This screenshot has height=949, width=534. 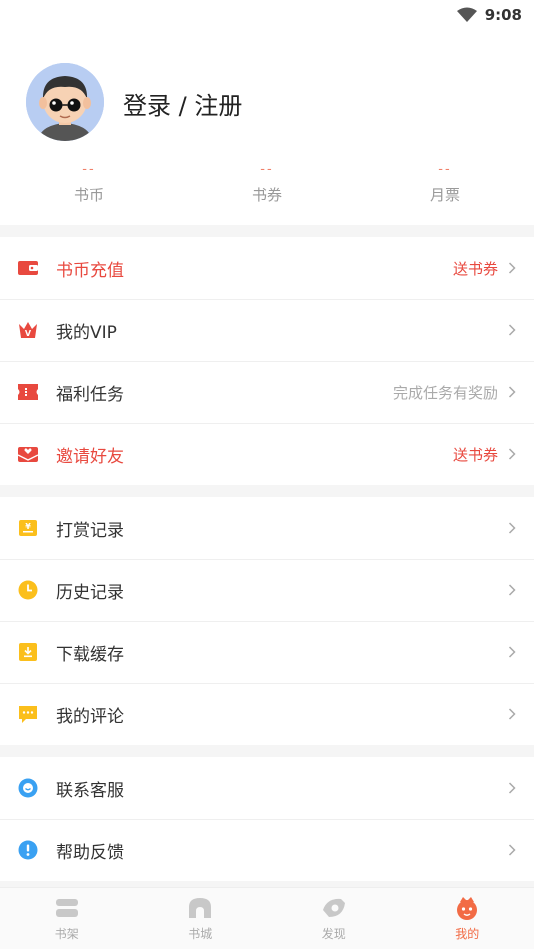 What do you see at coordinates (200, 934) in the screenshot?
I see `tab-label: 书城` at bounding box center [200, 934].